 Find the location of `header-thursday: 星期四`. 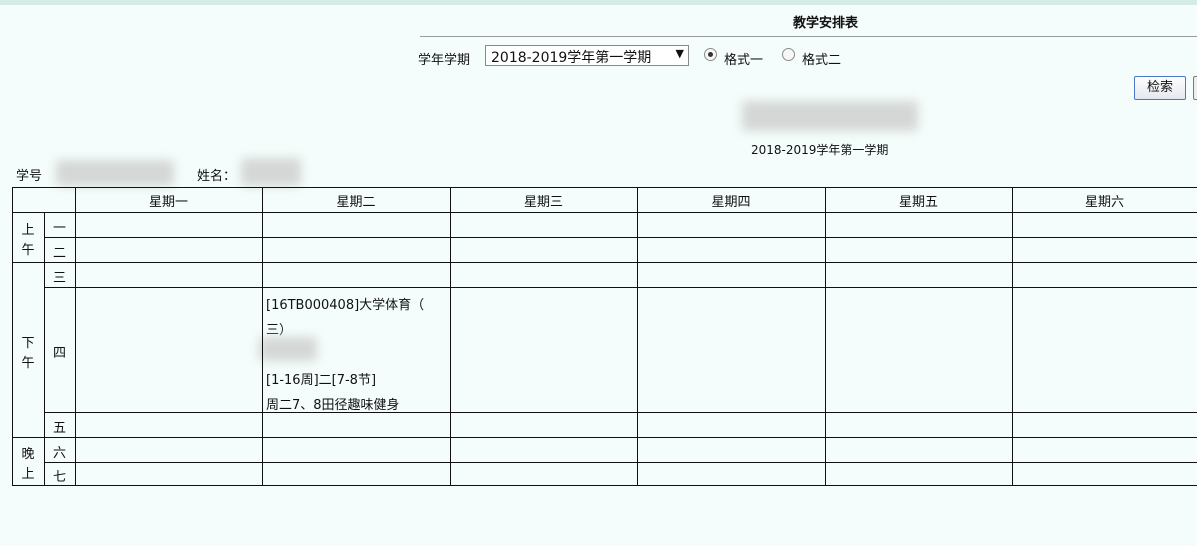

header-thursday: 星期四 is located at coordinates (731, 202).